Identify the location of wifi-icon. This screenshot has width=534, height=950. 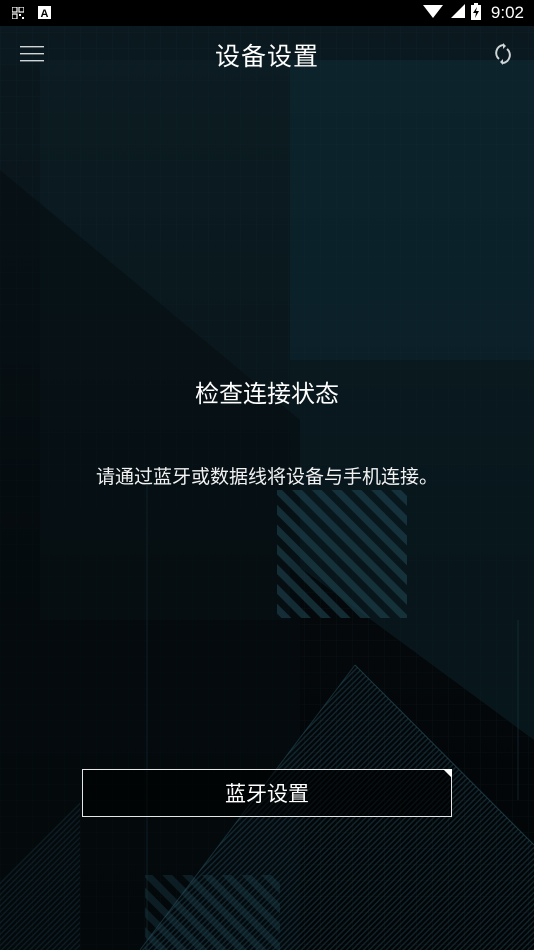
(432, 13).